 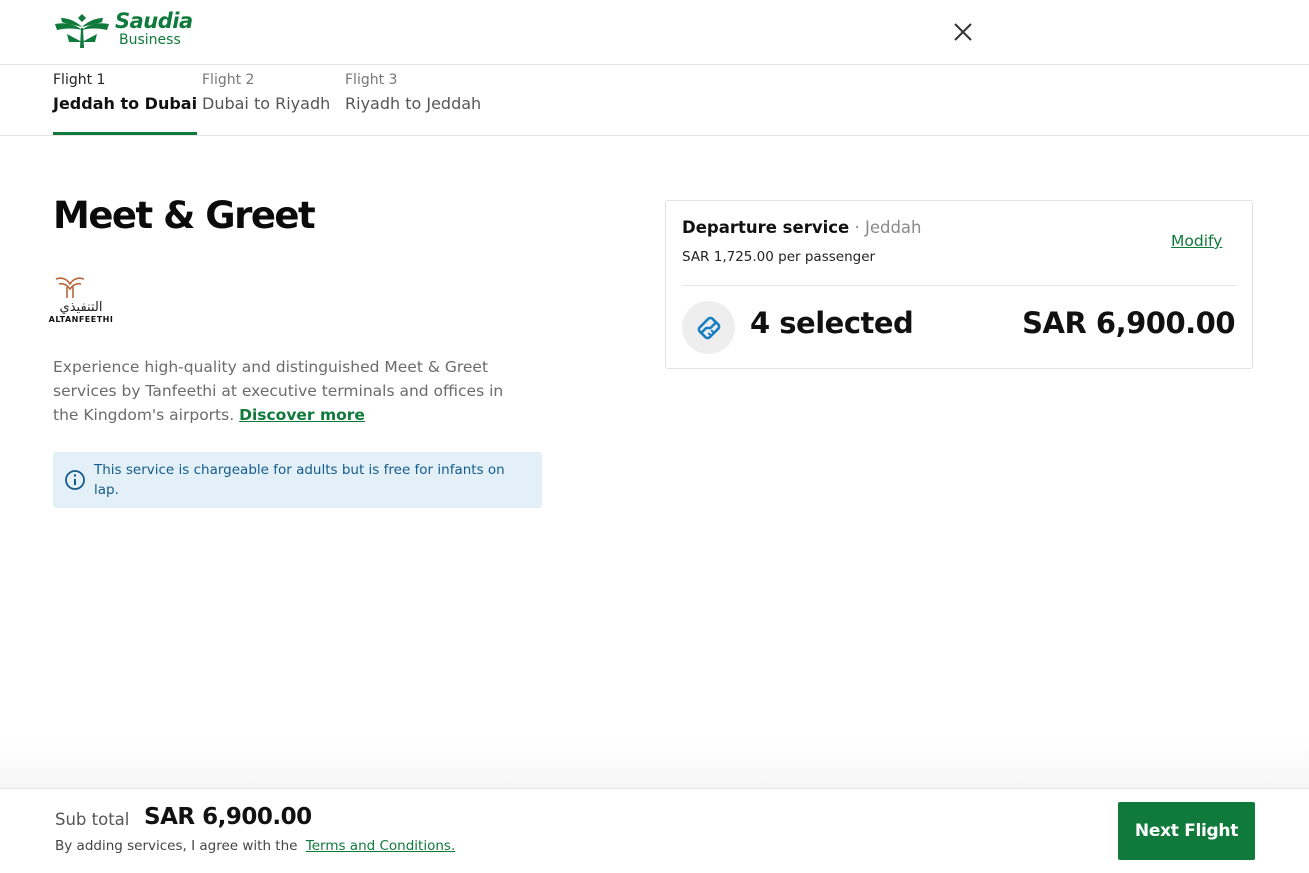 I want to click on logo-wordmark: Saudia, so click(x=154, y=21).